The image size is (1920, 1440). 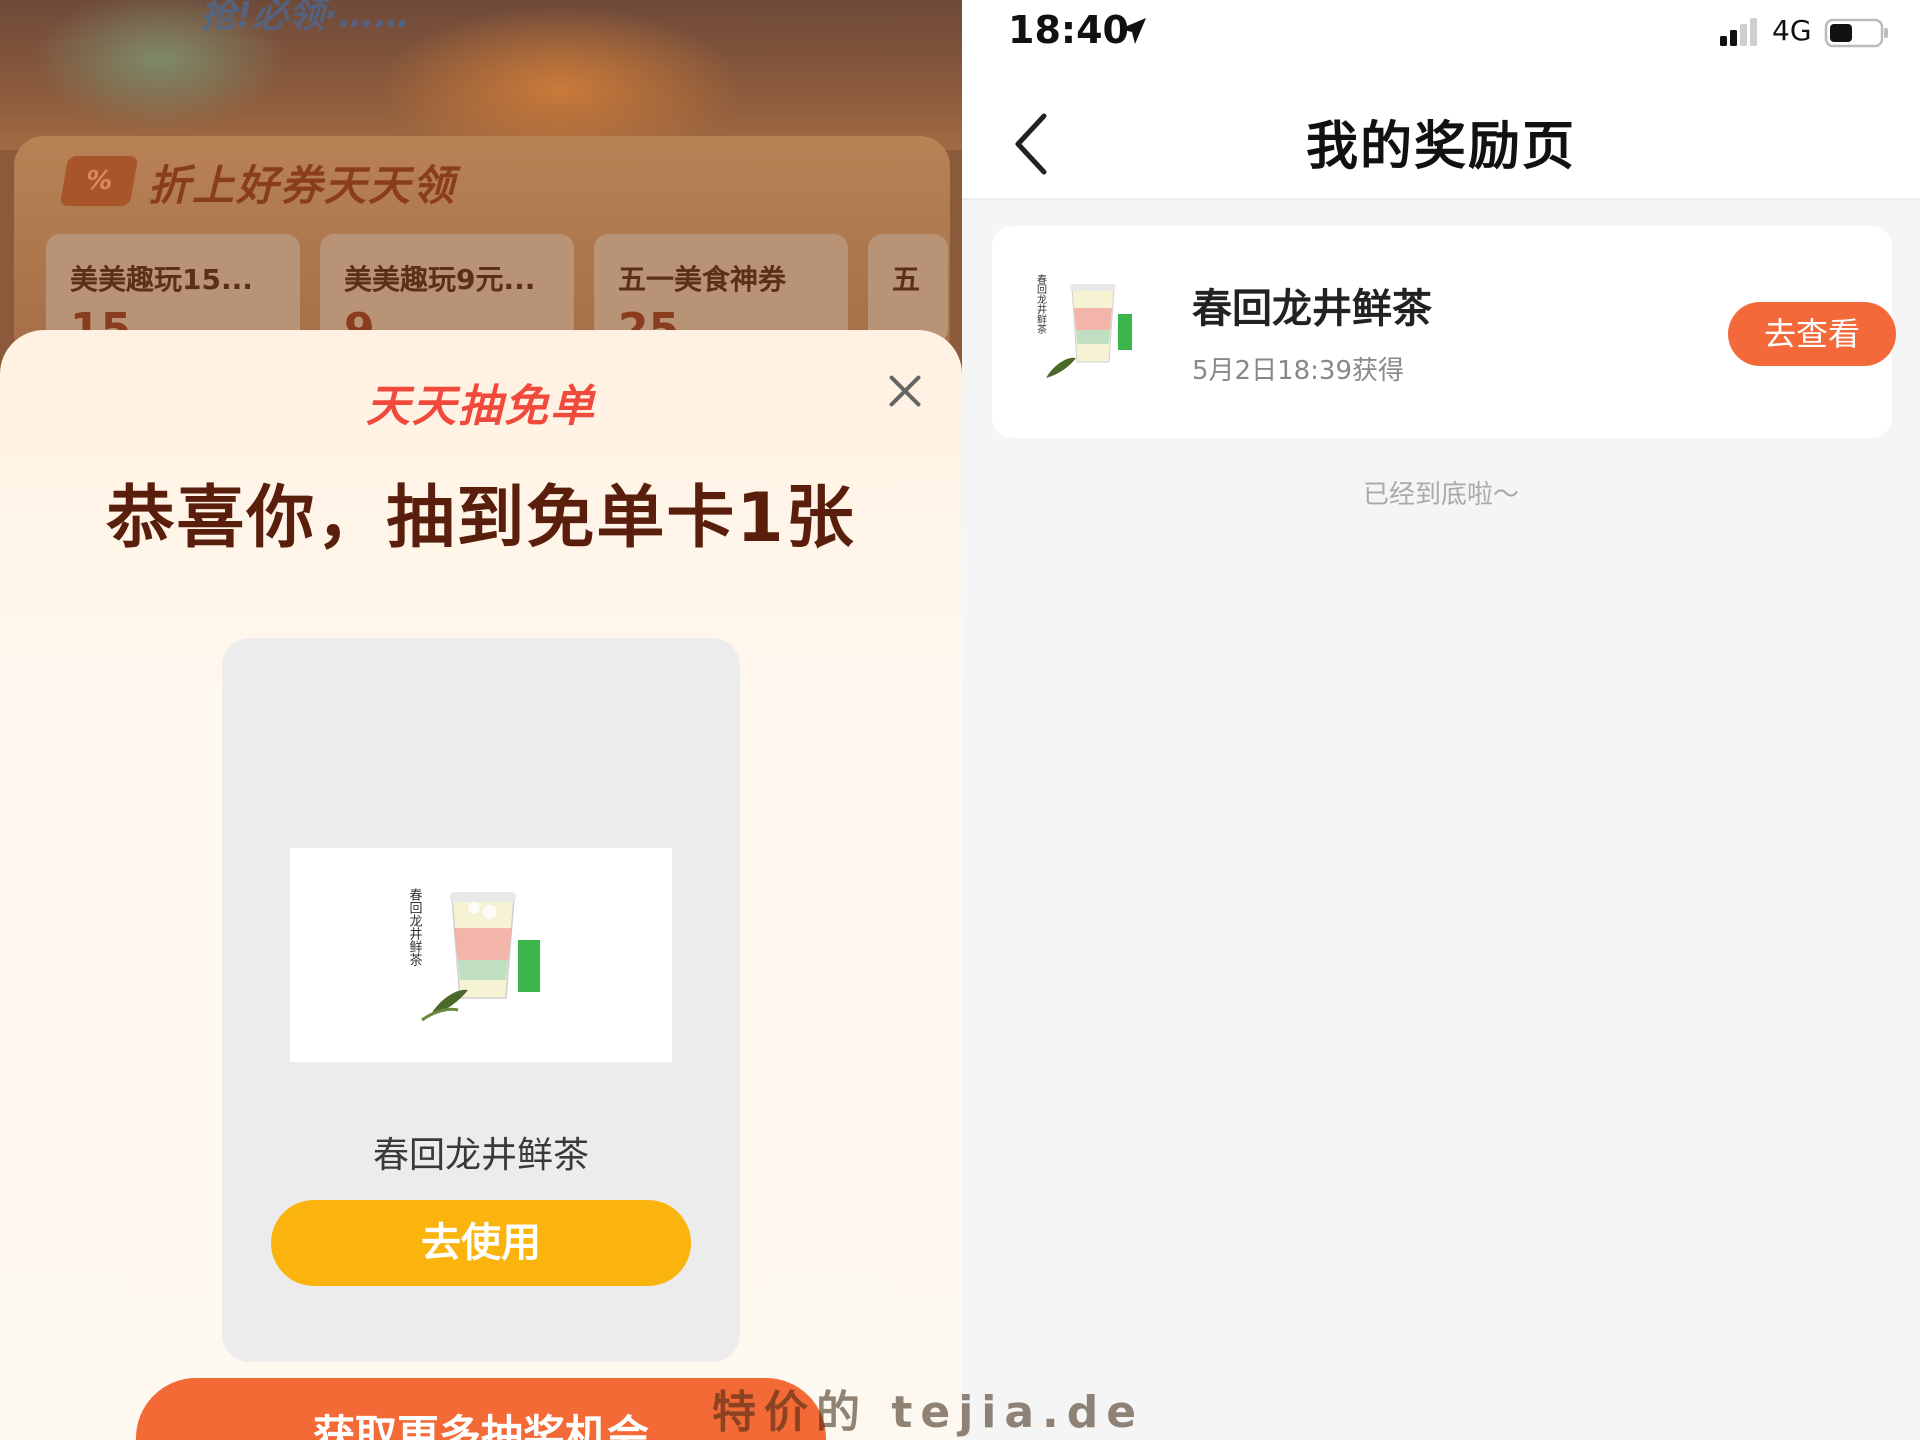 What do you see at coordinates (906, 279) in the screenshot?
I see `coupon-label: 五` at bounding box center [906, 279].